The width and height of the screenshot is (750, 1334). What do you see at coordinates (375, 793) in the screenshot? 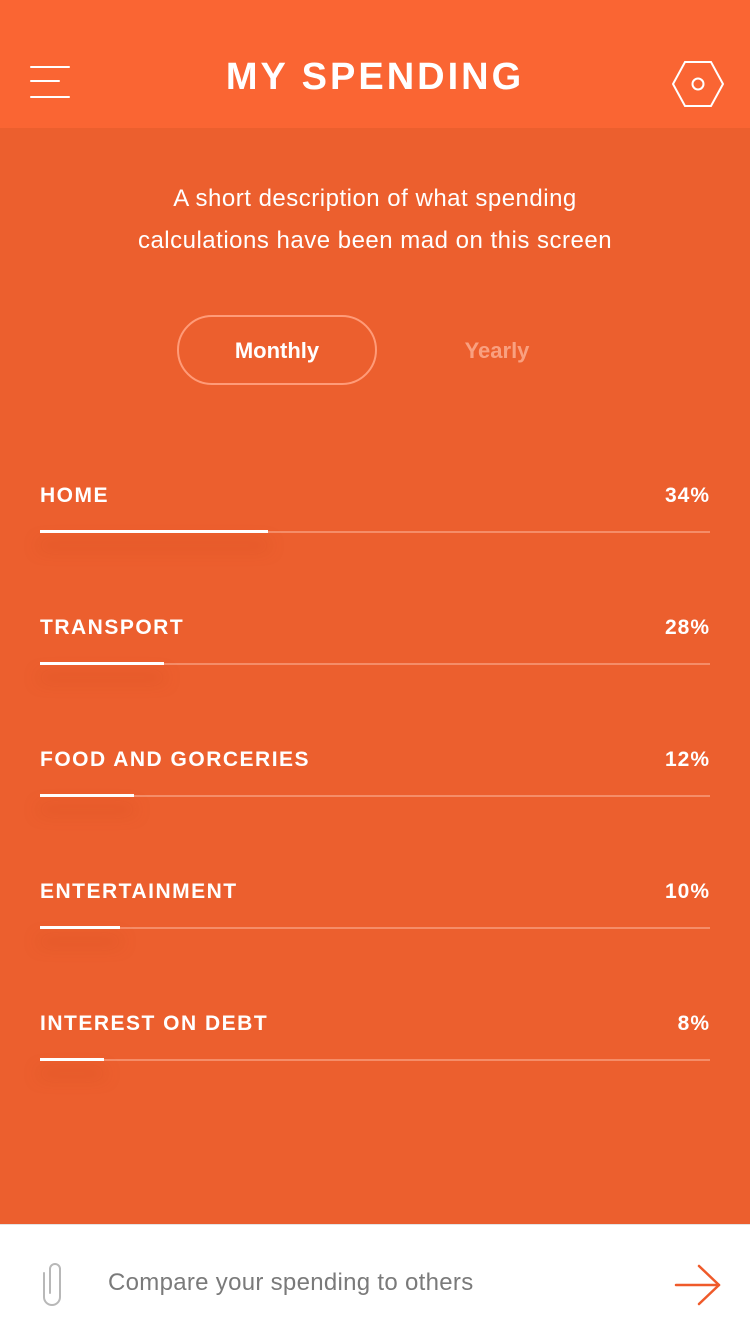
I see `spending-row-food-and-groceries: FOOD AND GORCERIES 12%` at bounding box center [375, 793].